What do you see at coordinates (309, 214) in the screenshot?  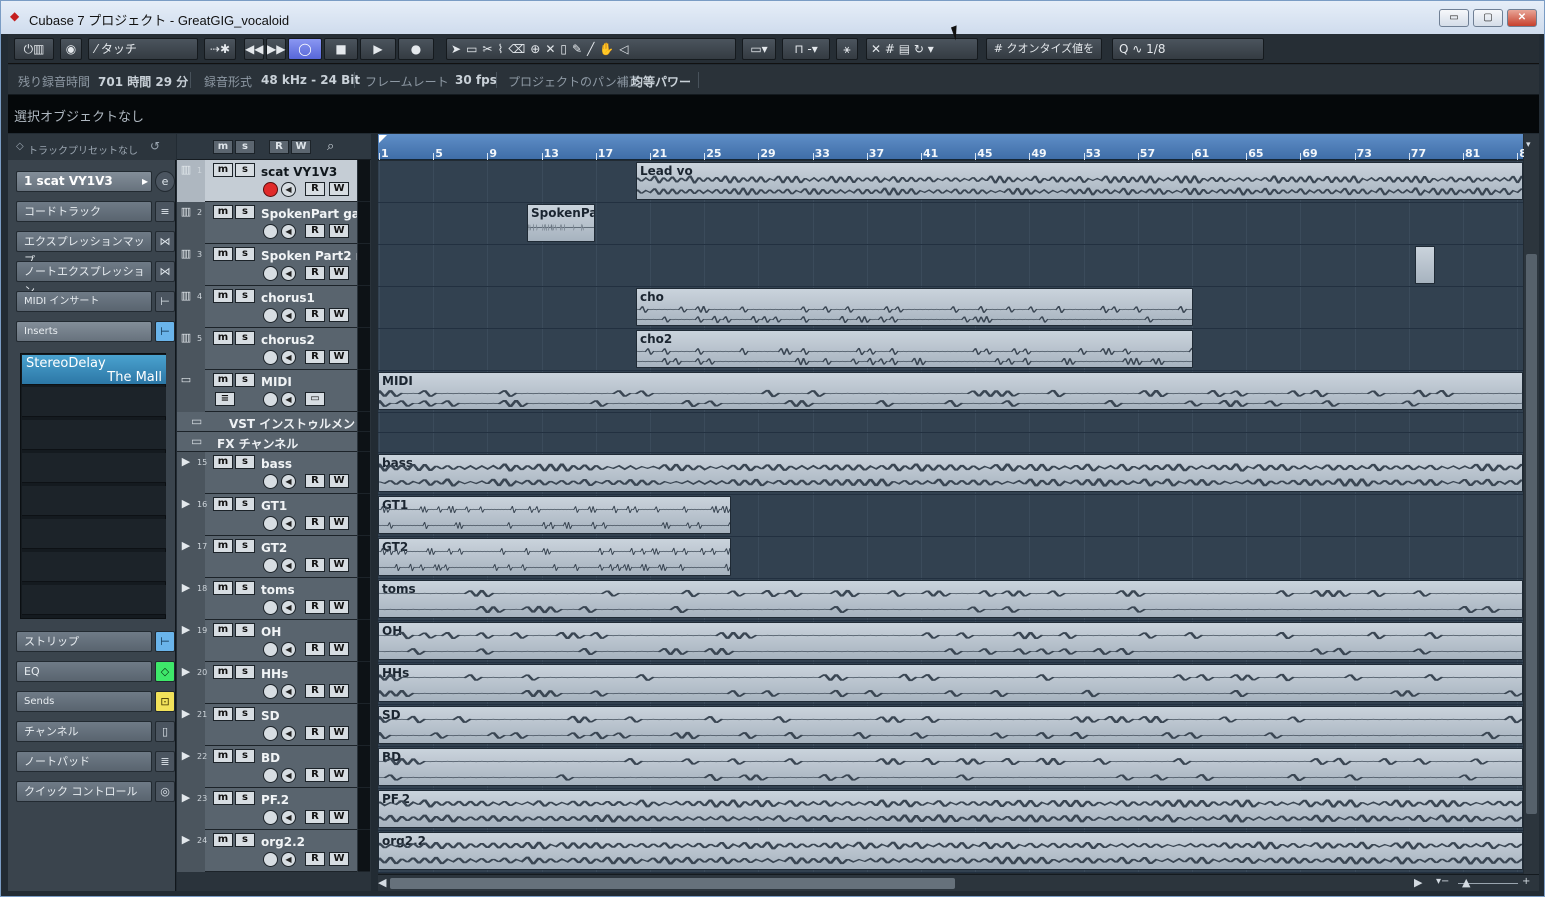 I see `track-name: SpokenPart gaku` at bounding box center [309, 214].